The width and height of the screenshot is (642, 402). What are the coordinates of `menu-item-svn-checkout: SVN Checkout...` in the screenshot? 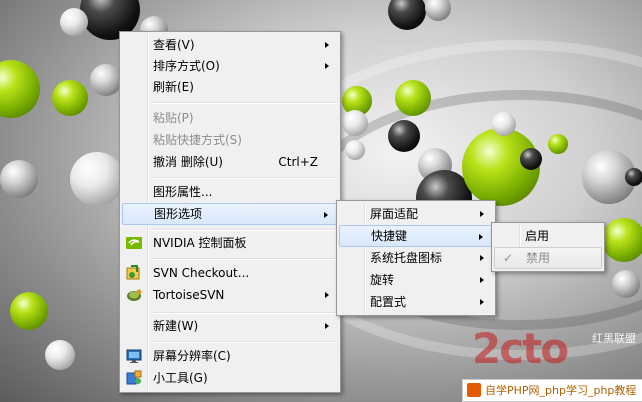 It's located at (230, 273).